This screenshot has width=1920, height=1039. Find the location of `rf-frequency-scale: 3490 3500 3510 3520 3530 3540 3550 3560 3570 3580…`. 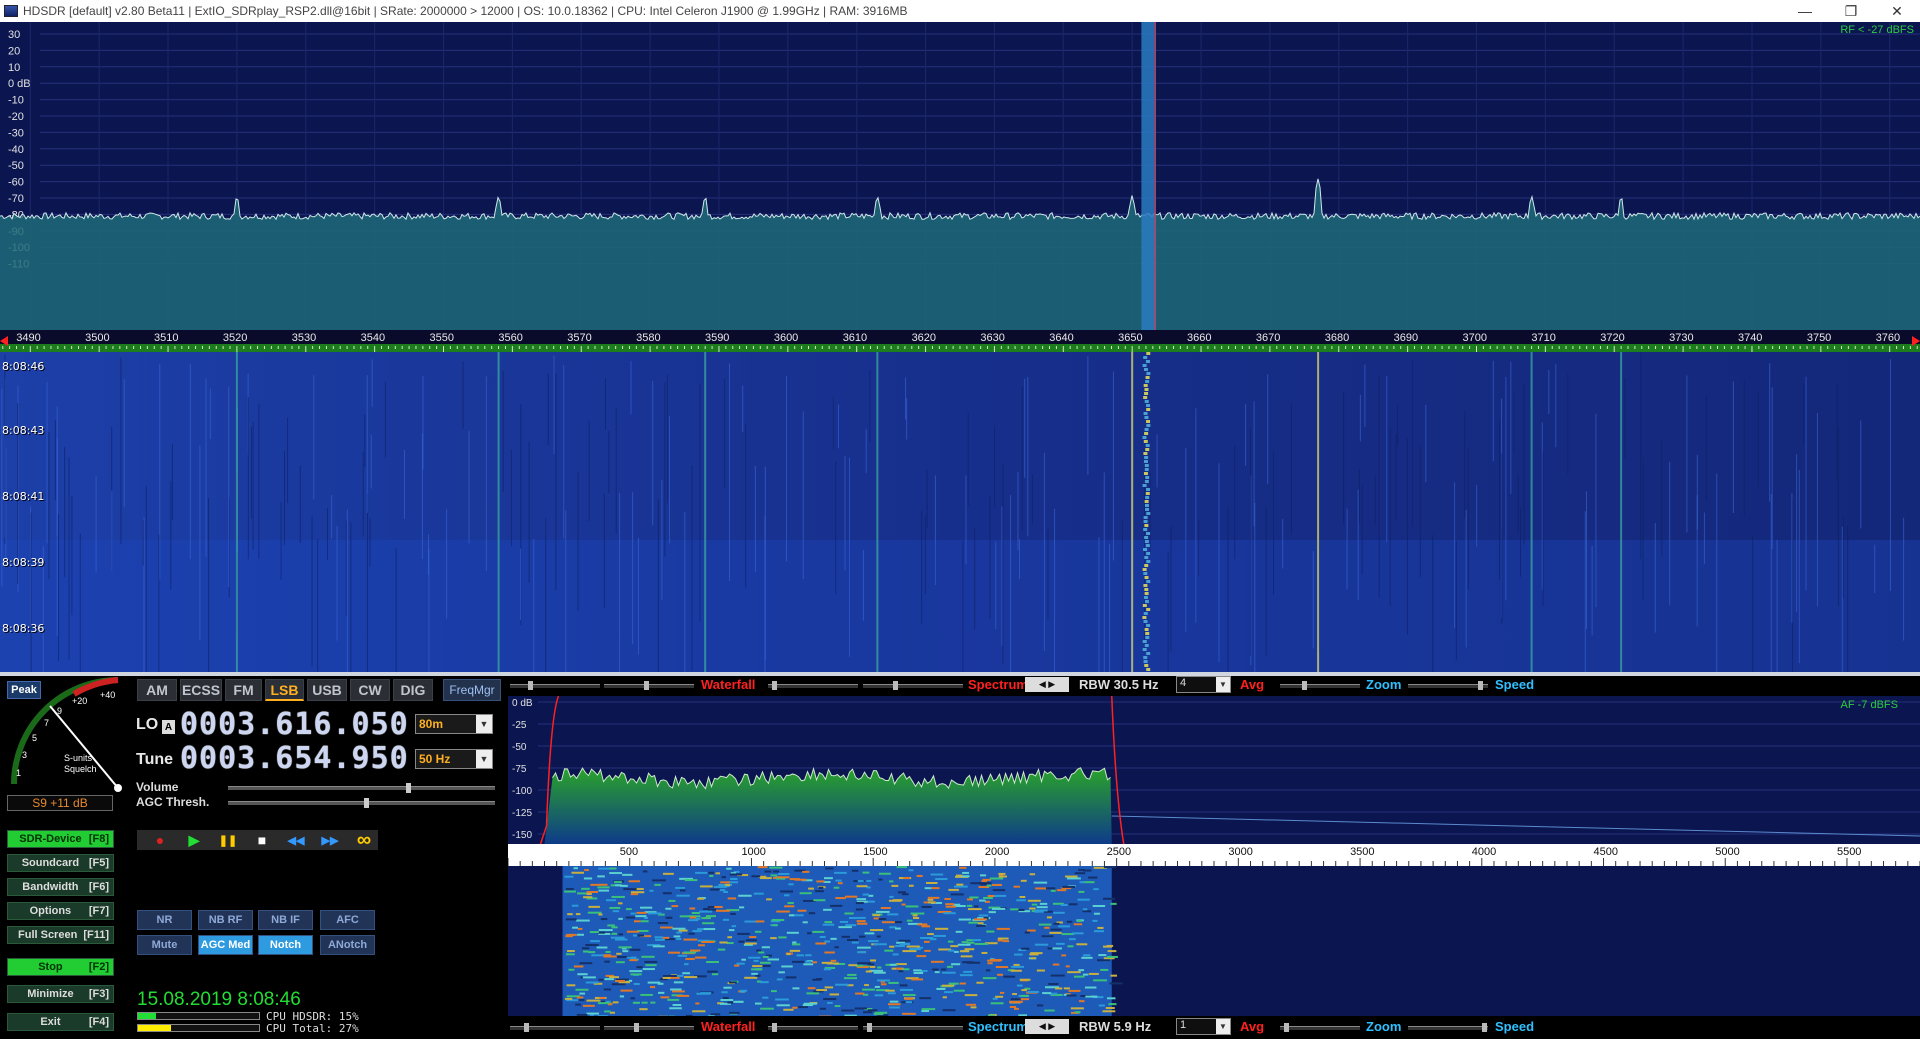

rf-frequency-scale: 3490 3500 3510 3520 3530 3540 3550 3560 3570 3580… is located at coordinates (960, 341).